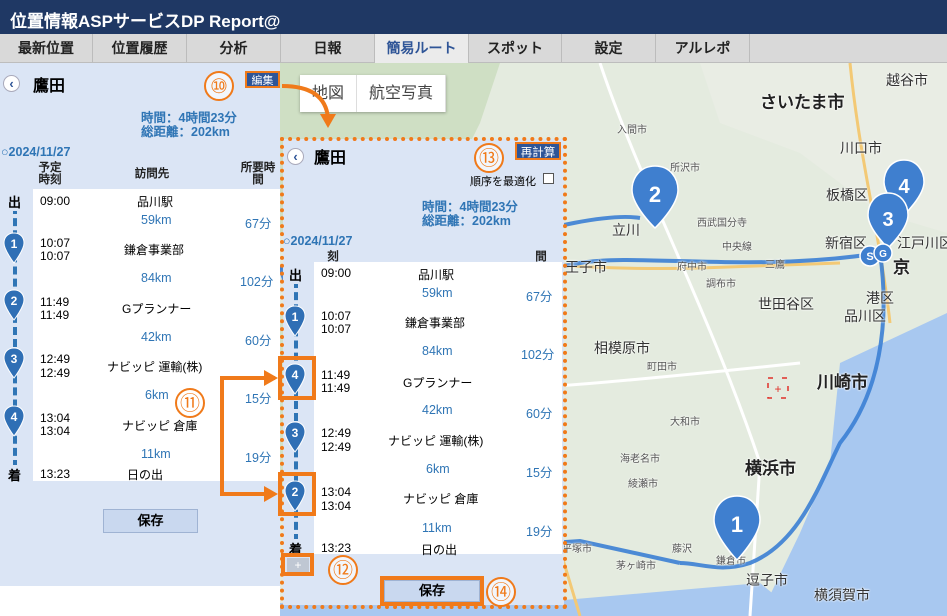 The image size is (947, 616). What do you see at coordinates (234, 48) in the screenshot?
I see `menu-analysis: 分析` at bounding box center [234, 48].